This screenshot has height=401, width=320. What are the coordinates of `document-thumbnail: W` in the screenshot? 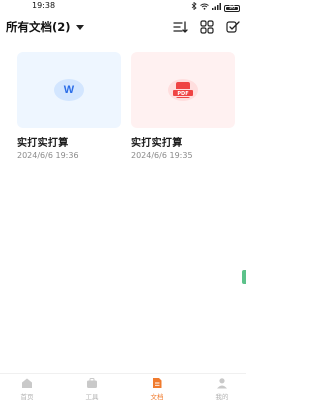 It's located at (69, 90).